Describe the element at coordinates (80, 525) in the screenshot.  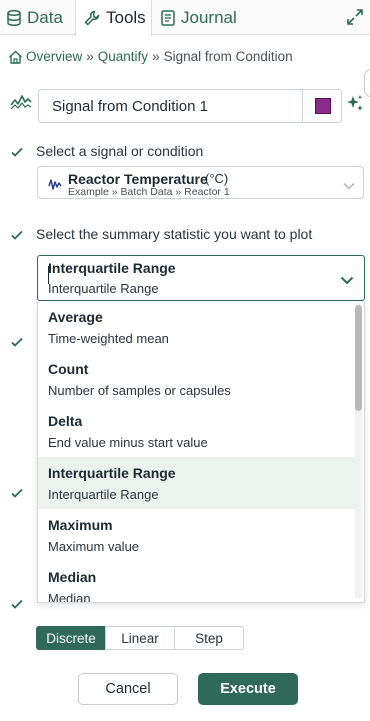
I see `option-title: Maximum` at that location.